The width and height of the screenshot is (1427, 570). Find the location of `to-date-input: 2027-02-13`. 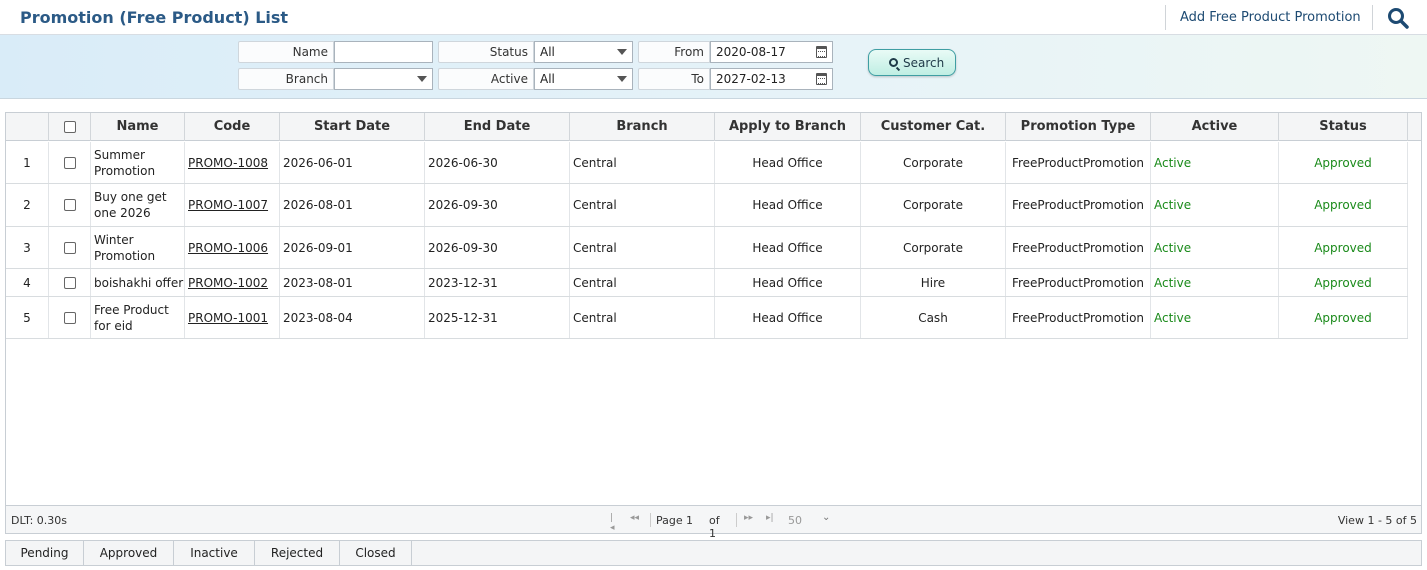

to-date-input: 2027-02-13 is located at coordinates (771, 79).